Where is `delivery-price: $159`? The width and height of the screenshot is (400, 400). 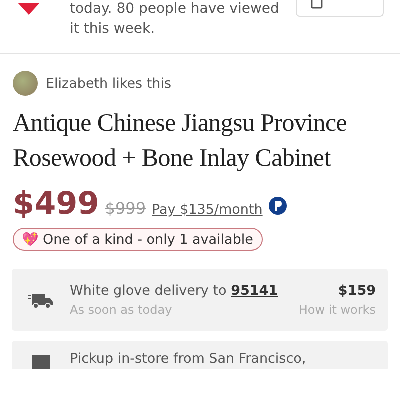
delivery-price: $159 is located at coordinates (357, 291).